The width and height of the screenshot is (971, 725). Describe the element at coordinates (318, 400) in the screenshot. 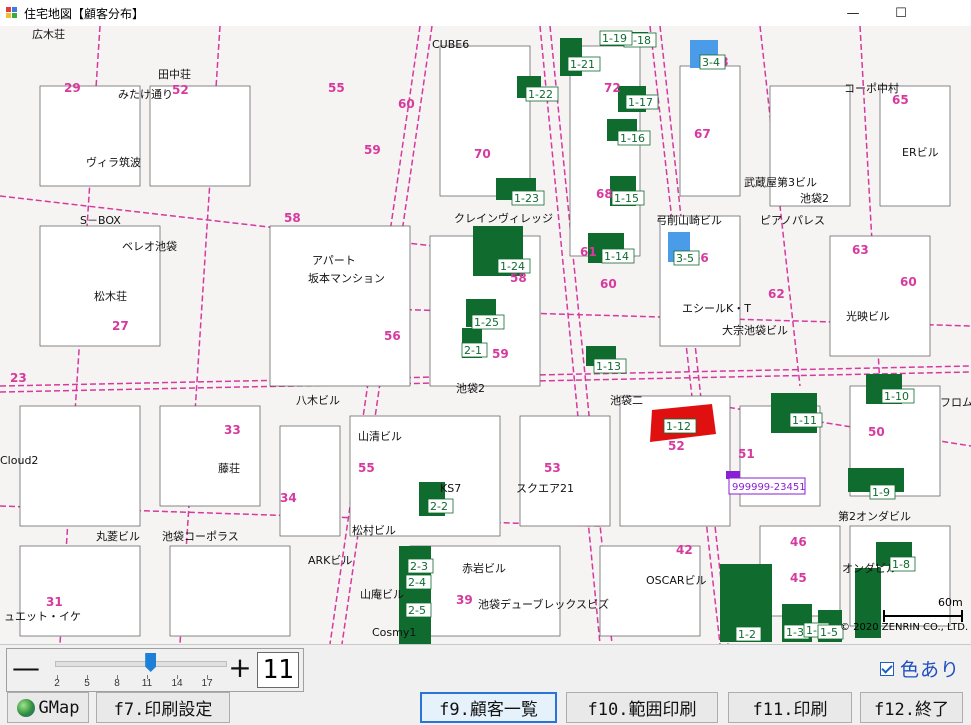

I see `map-place-label: 八木ビル` at that location.